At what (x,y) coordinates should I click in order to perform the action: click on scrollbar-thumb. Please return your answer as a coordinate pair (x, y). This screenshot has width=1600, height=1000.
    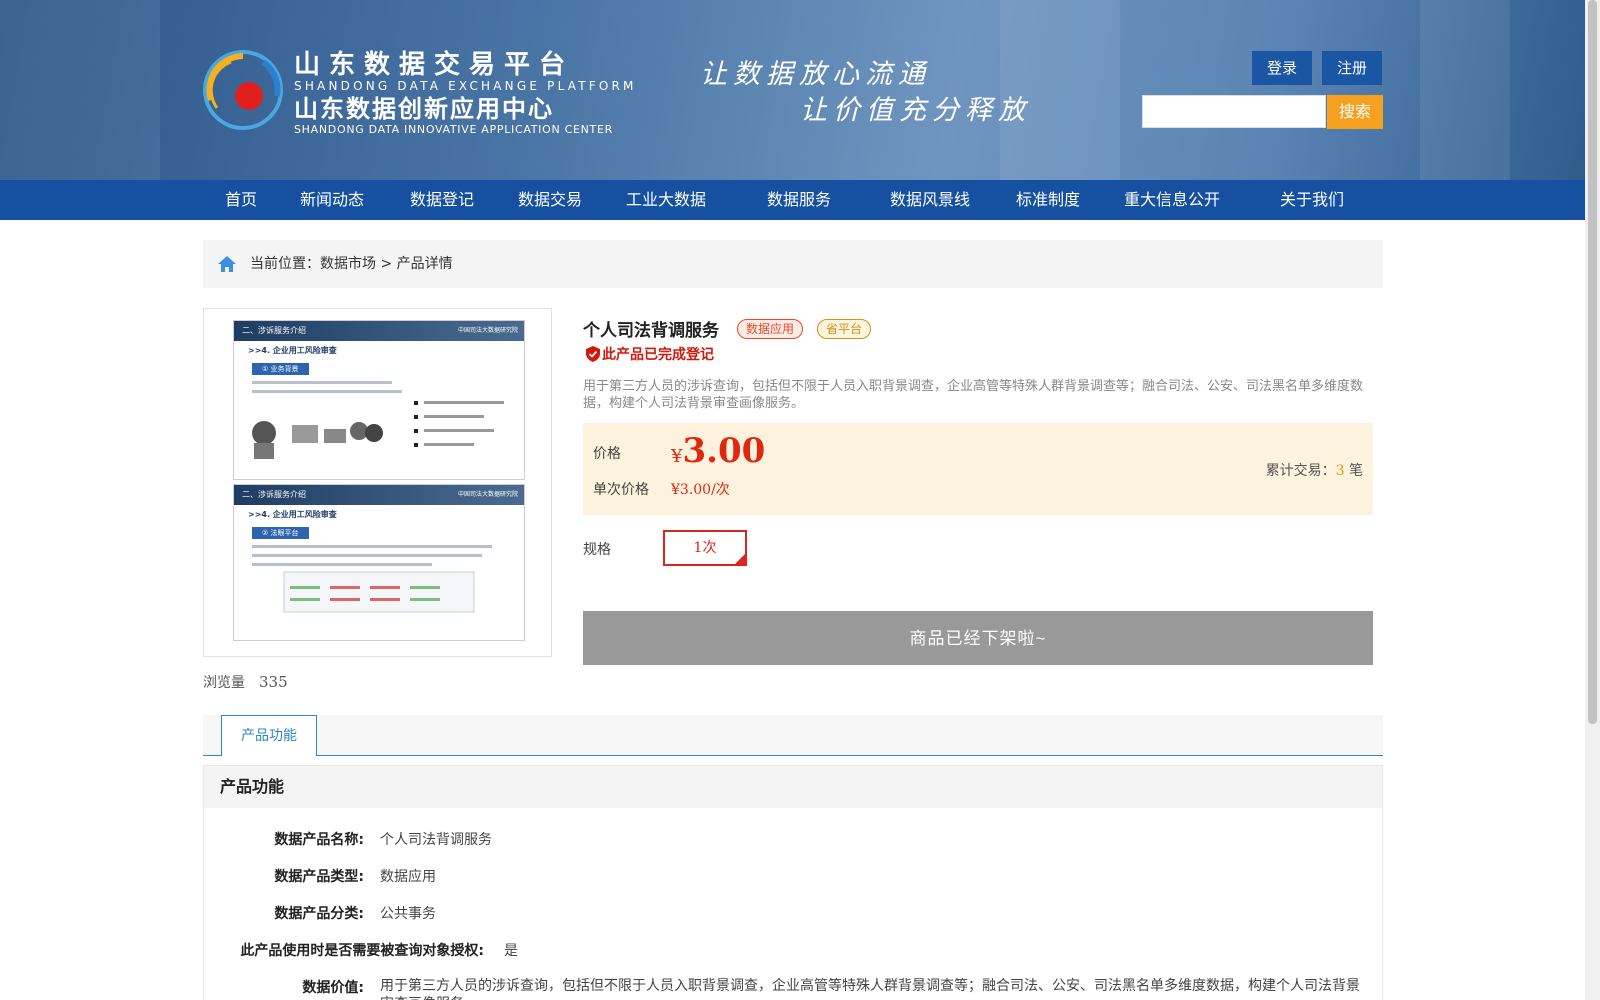
    Looking at the image, I should click on (1592, 362).